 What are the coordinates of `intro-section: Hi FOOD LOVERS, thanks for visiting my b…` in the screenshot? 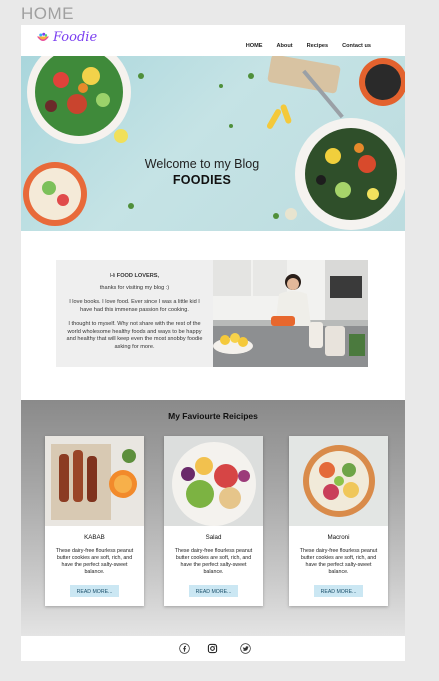 It's located at (212, 313).